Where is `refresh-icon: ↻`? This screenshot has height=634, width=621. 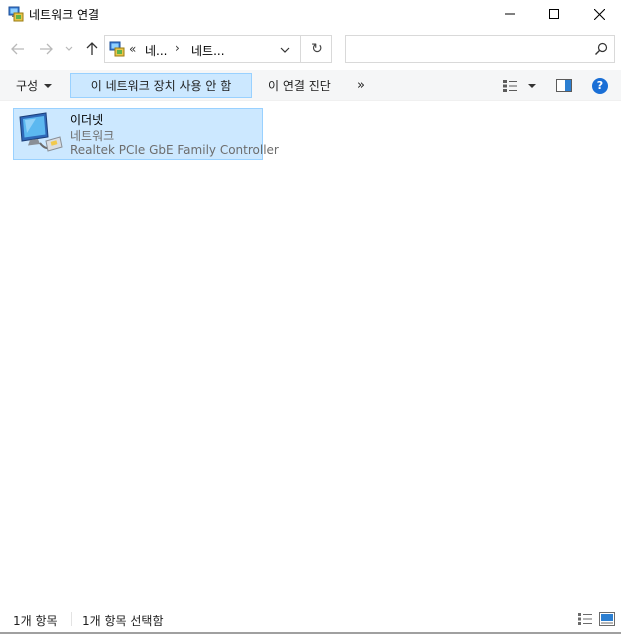 refresh-icon: ↻ is located at coordinates (317, 49).